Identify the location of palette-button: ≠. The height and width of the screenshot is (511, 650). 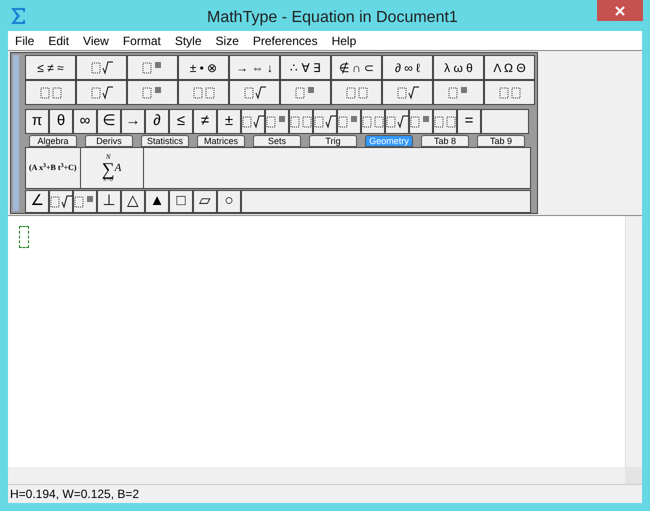
(205, 121).